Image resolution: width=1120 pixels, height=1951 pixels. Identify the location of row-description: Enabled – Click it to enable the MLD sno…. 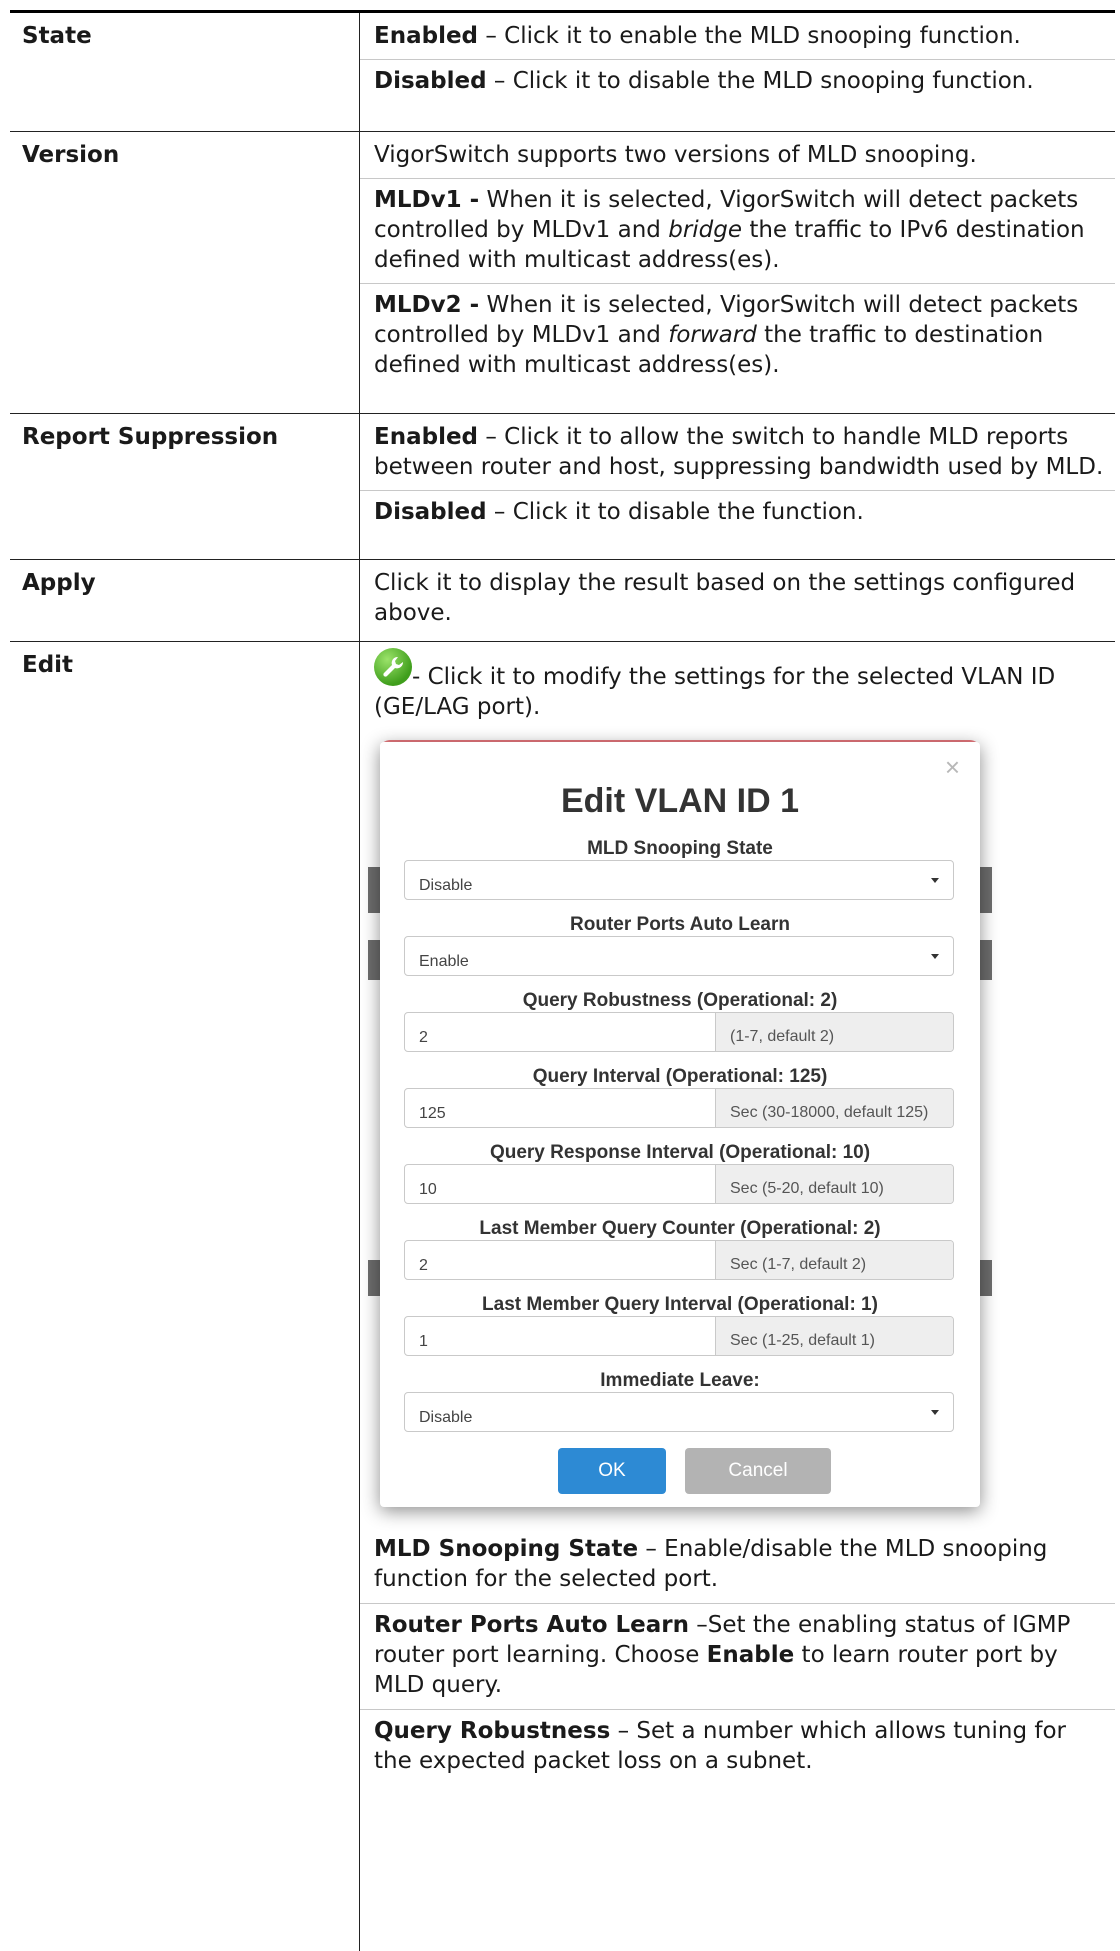
(737, 72).